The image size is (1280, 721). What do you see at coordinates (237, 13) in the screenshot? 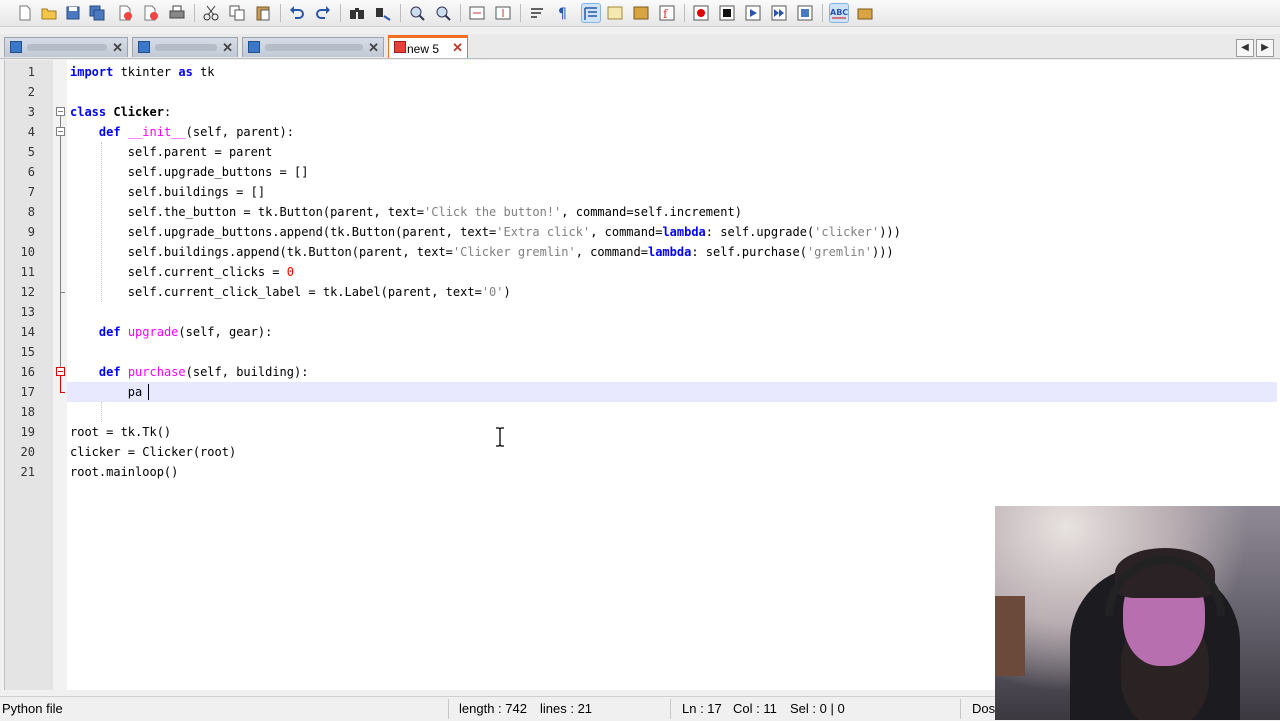
I see `copy-icon` at bounding box center [237, 13].